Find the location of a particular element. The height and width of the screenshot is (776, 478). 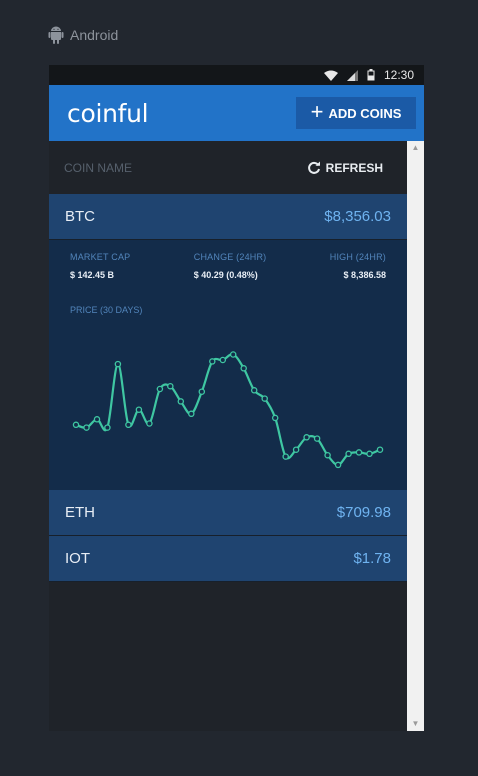

refresh-button: REFRESH is located at coordinates (345, 168).